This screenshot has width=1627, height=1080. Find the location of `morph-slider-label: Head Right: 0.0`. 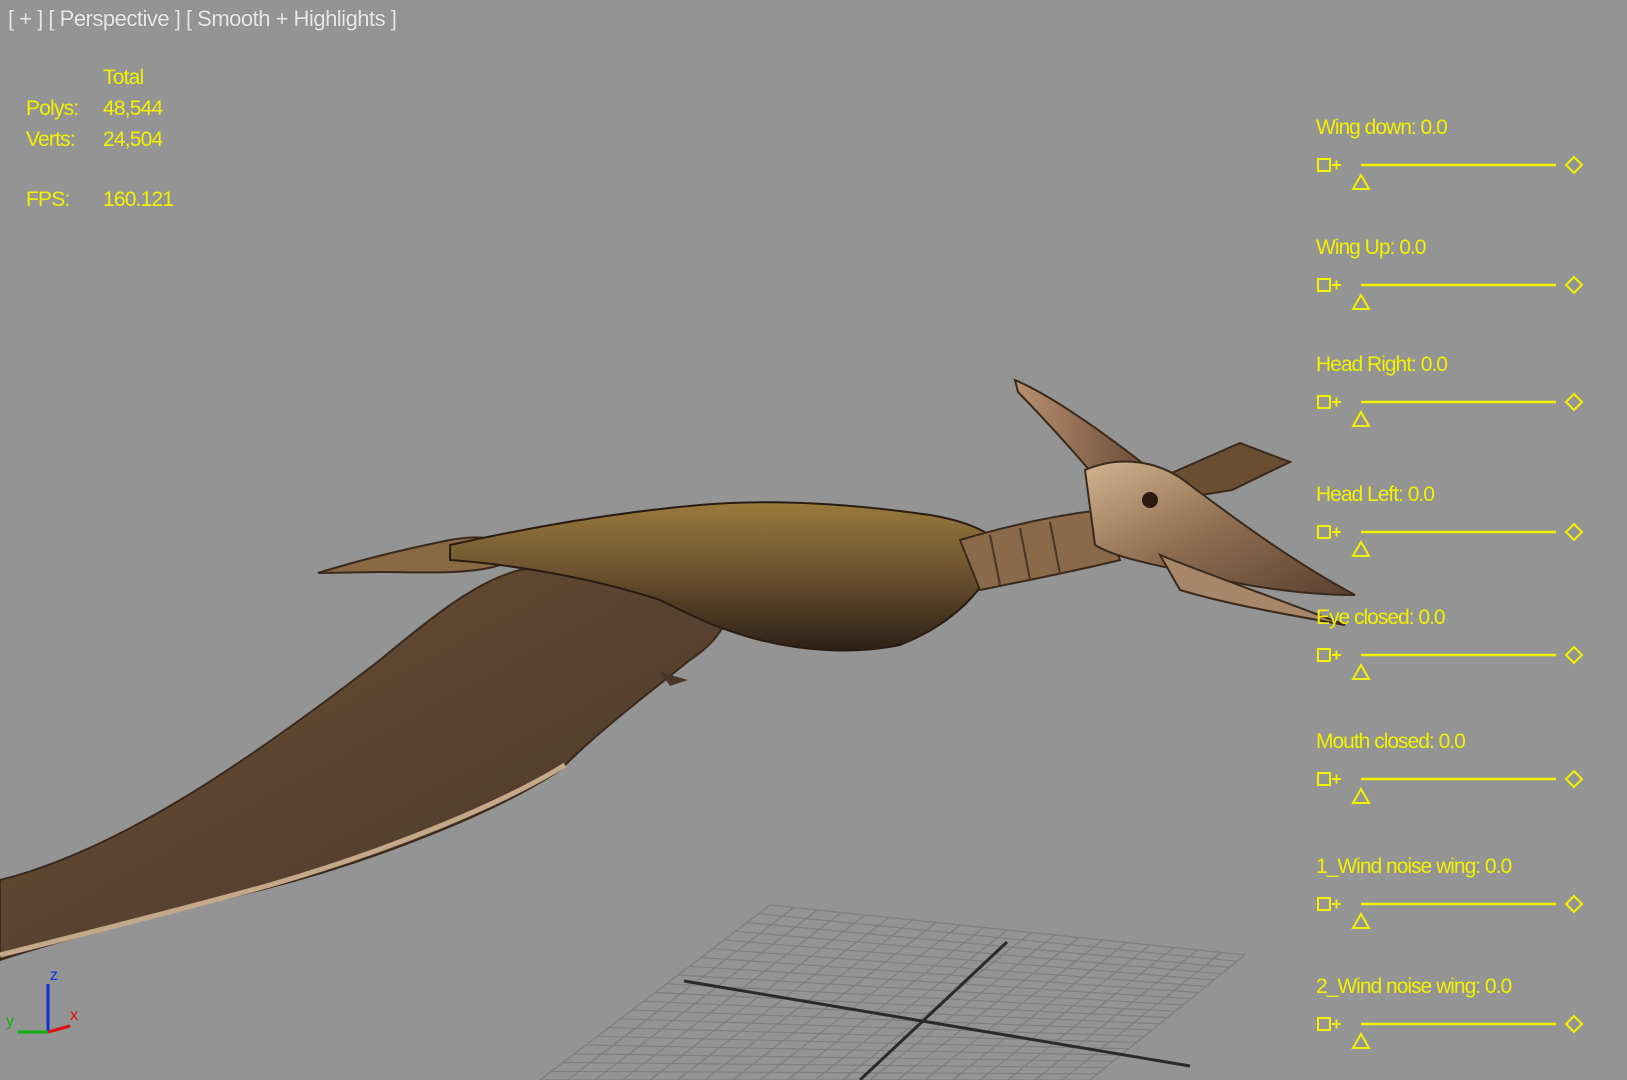

morph-slider-label: Head Right: 0.0 is located at coordinates (1382, 364).